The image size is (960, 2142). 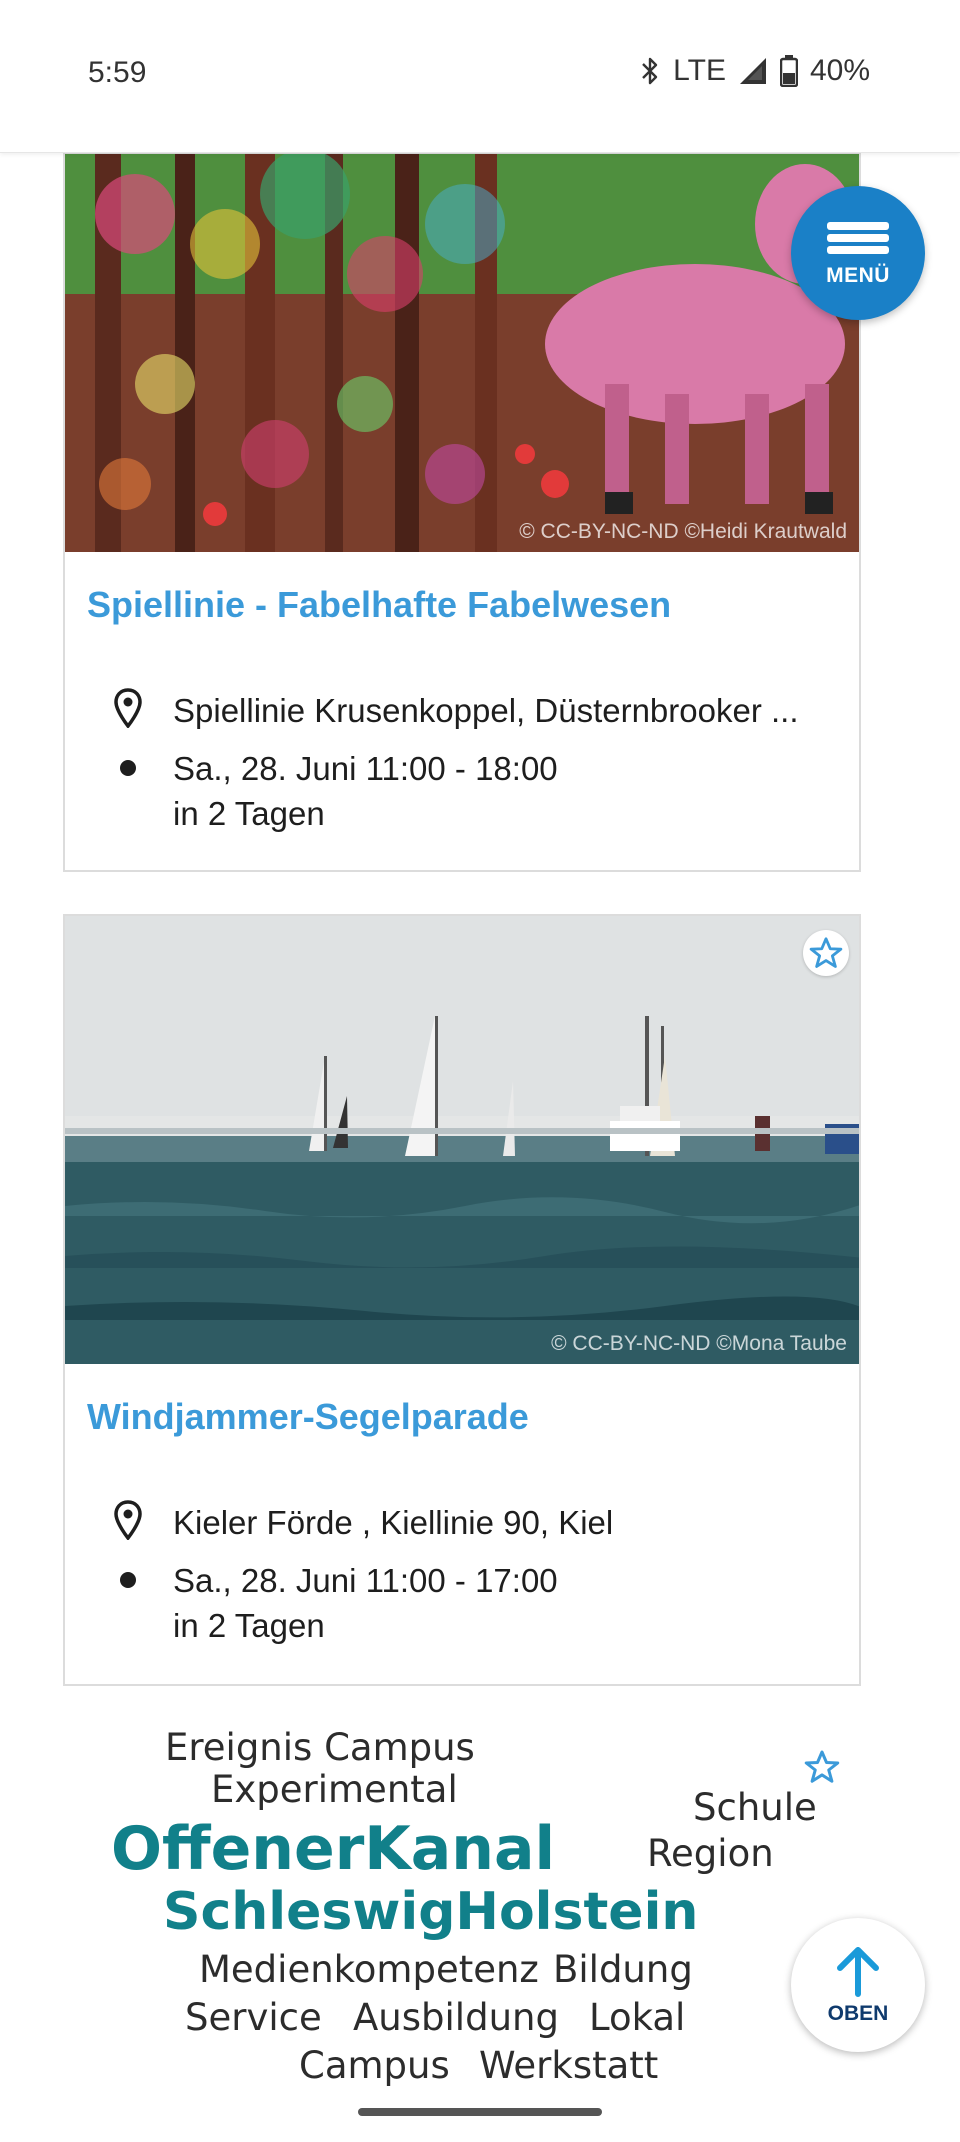 What do you see at coordinates (623, 1969) in the screenshot?
I see `wordcloud-word: Bildung` at bounding box center [623, 1969].